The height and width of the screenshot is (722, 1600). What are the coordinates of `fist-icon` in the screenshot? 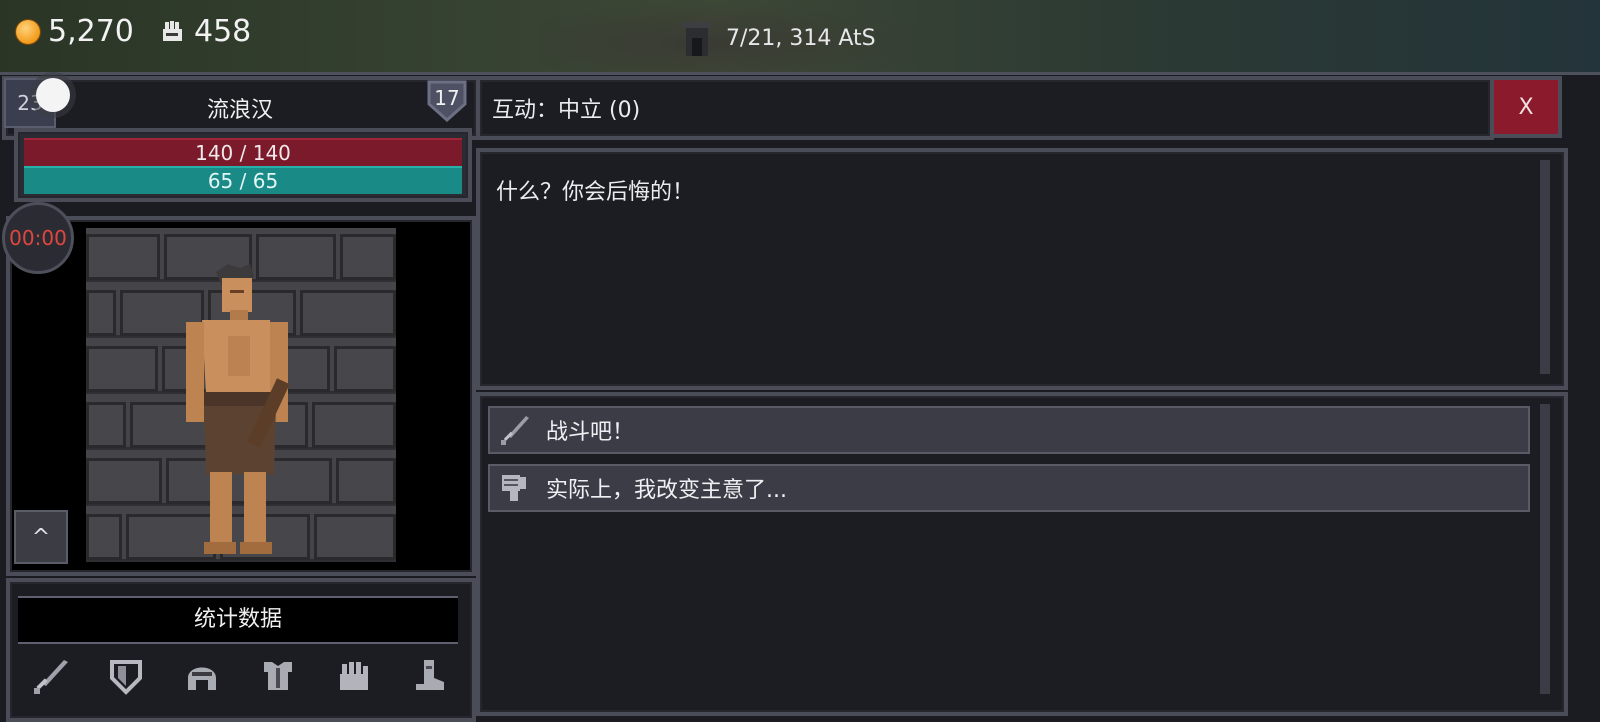 It's located at (172, 30).